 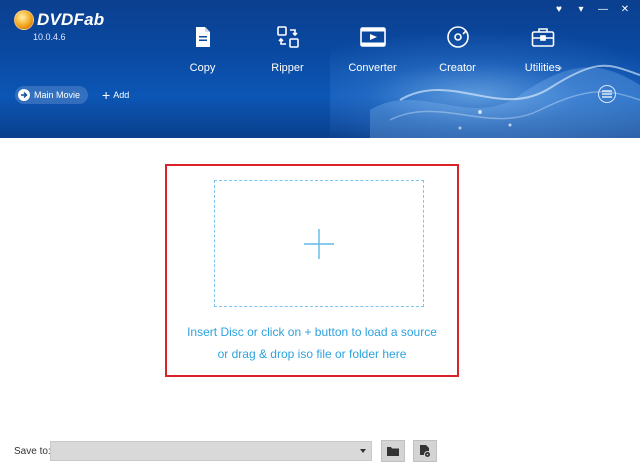 I want to click on version-label: 10.0.4.6, so click(x=49, y=37).